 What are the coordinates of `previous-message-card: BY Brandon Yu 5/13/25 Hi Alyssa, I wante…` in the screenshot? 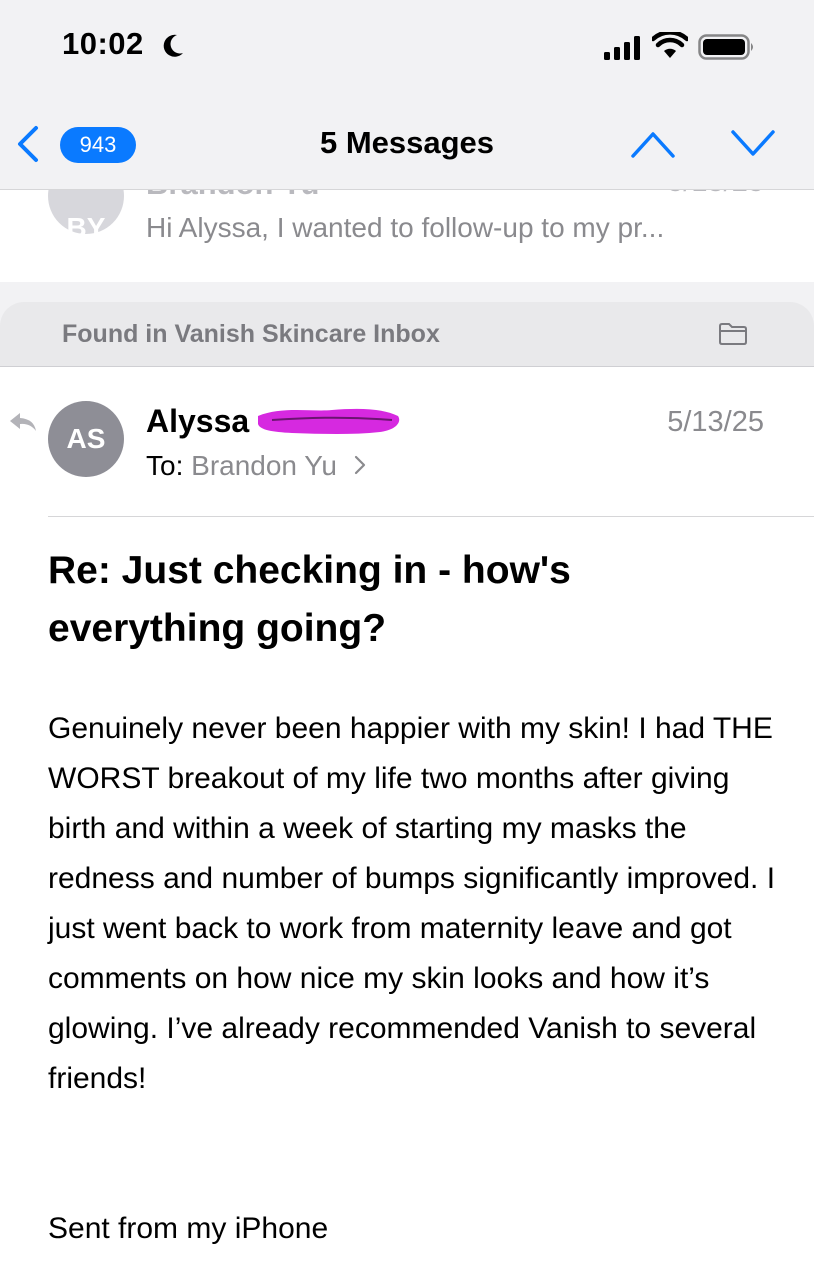 It's located at (407, 236).